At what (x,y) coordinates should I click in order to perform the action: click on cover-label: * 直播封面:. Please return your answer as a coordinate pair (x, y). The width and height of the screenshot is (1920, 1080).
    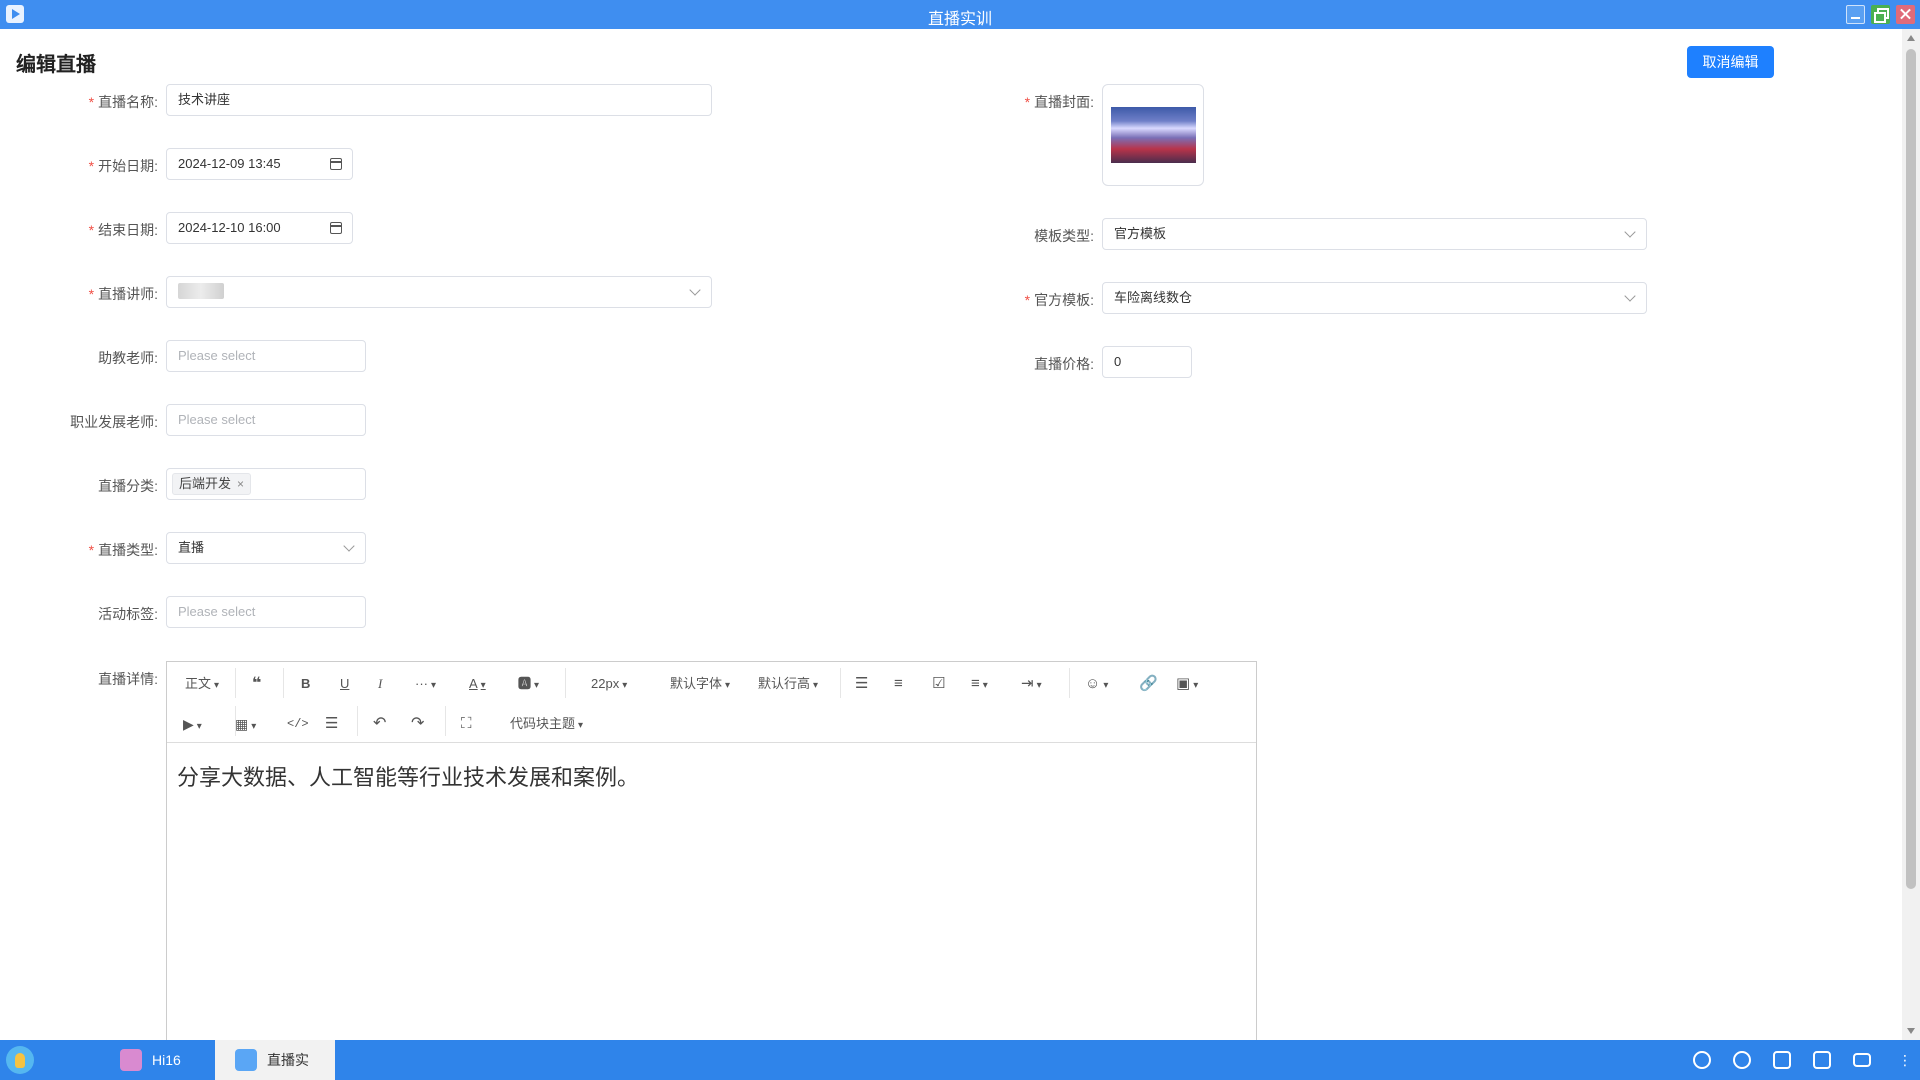
    Looking at the image, I should click on (1059, 102).